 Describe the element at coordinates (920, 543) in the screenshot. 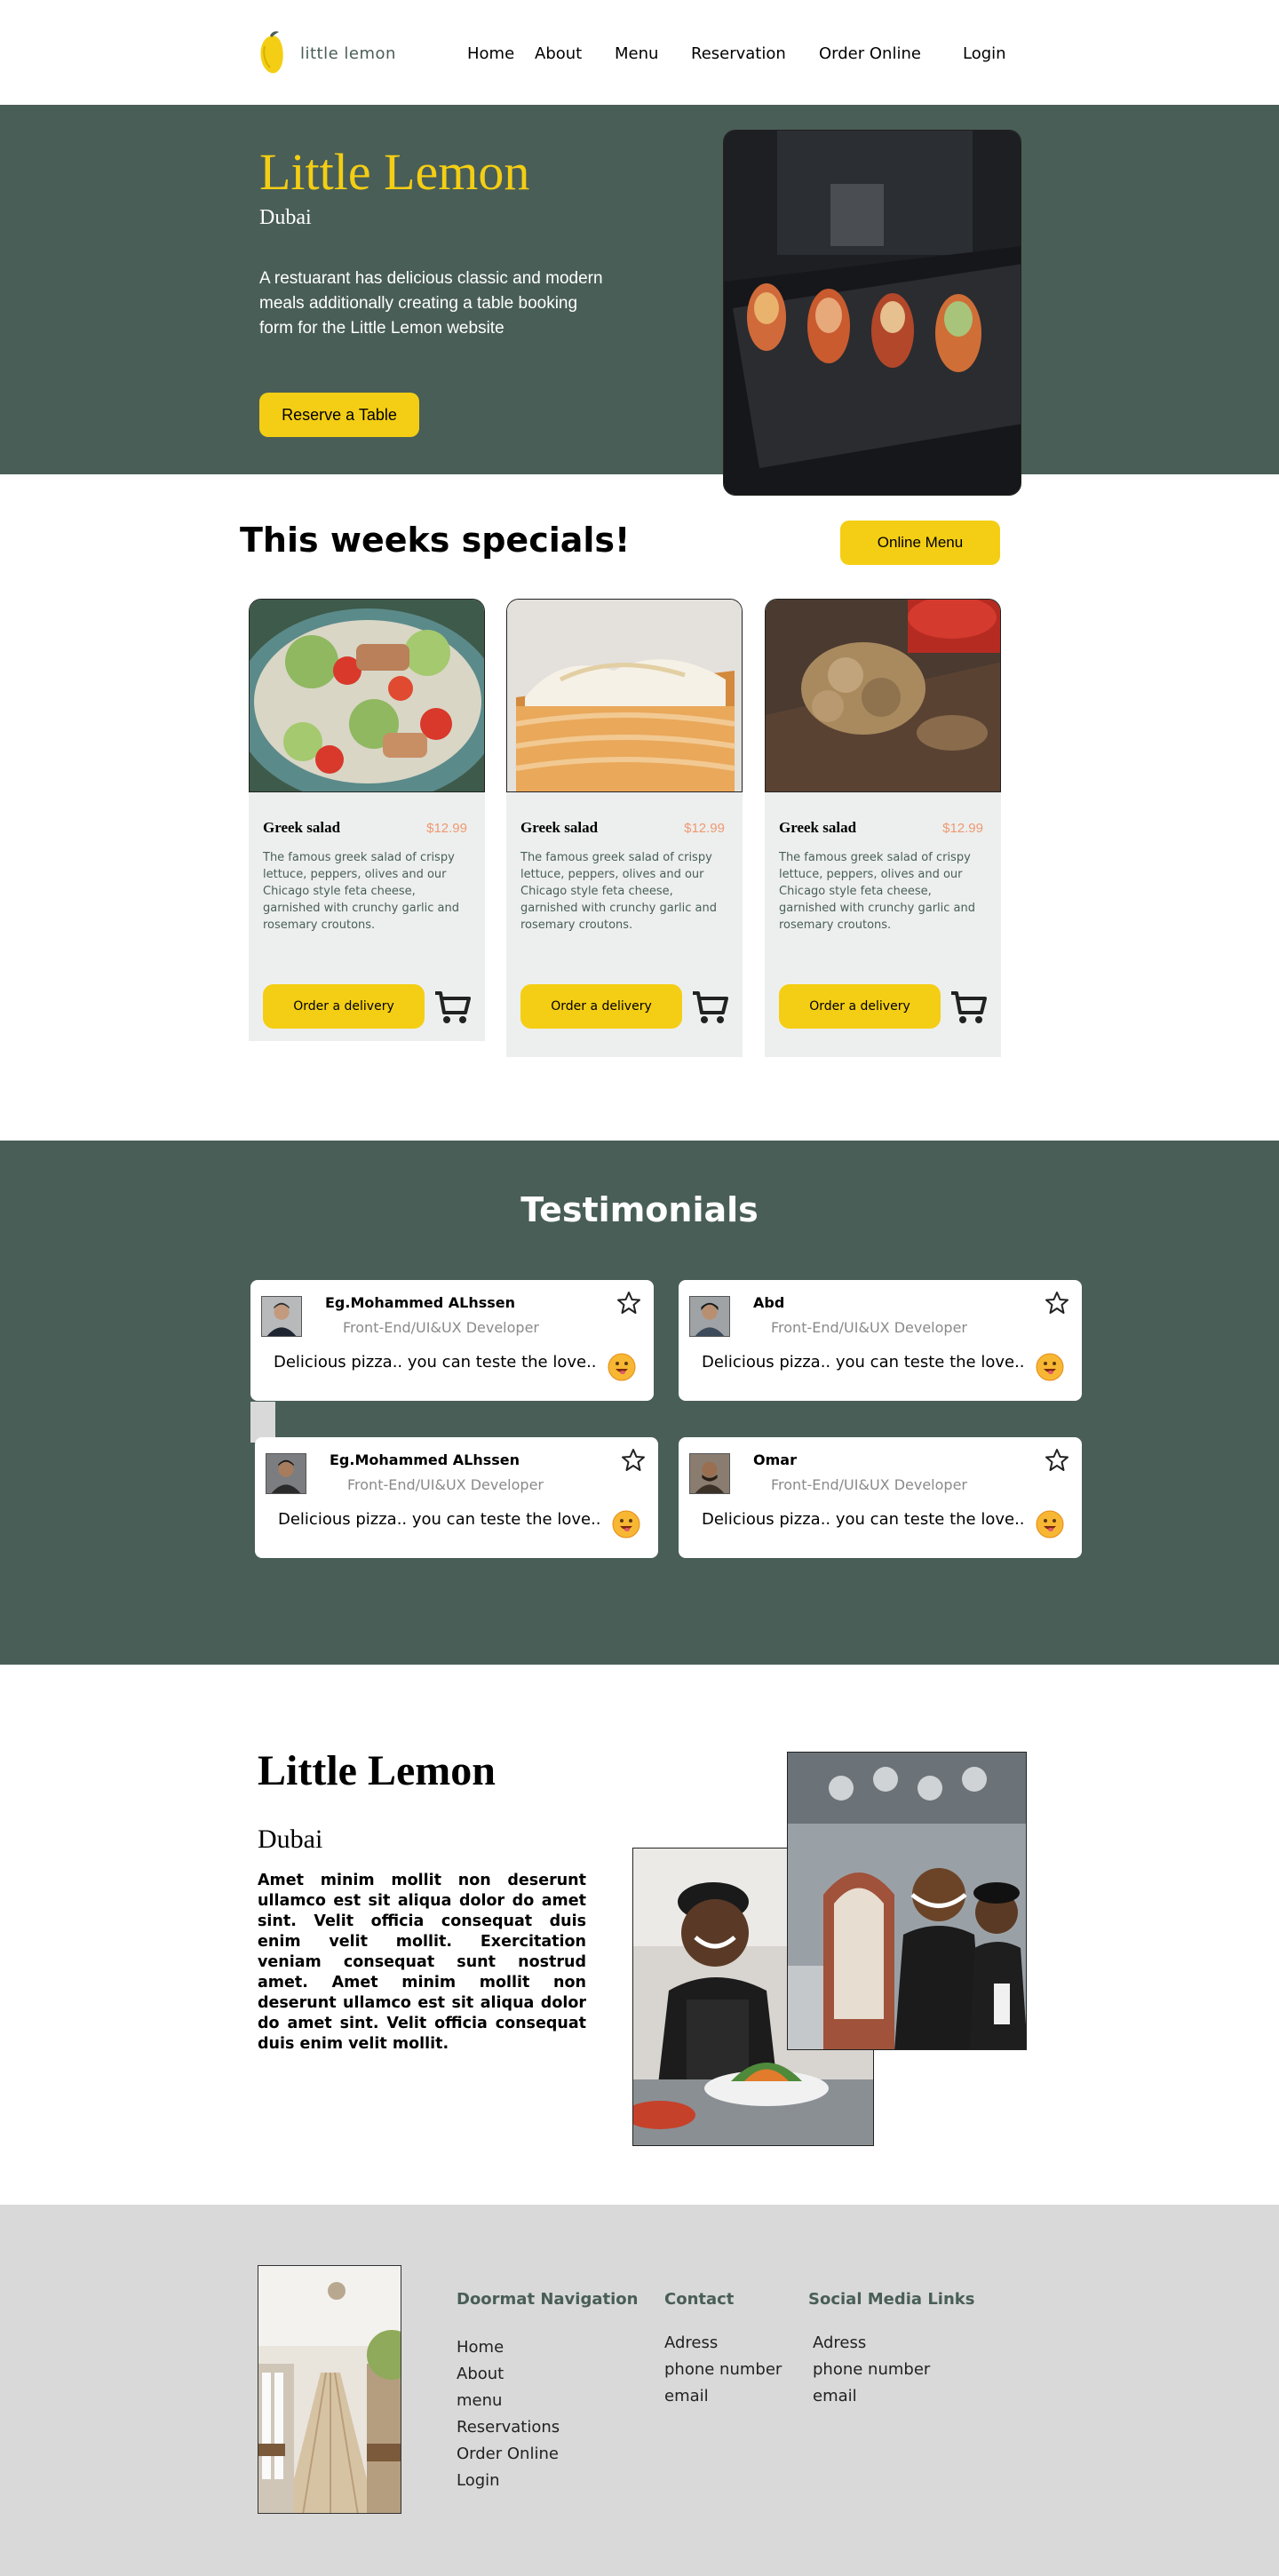

I see `online-menu-button: Online Menu` at that location.